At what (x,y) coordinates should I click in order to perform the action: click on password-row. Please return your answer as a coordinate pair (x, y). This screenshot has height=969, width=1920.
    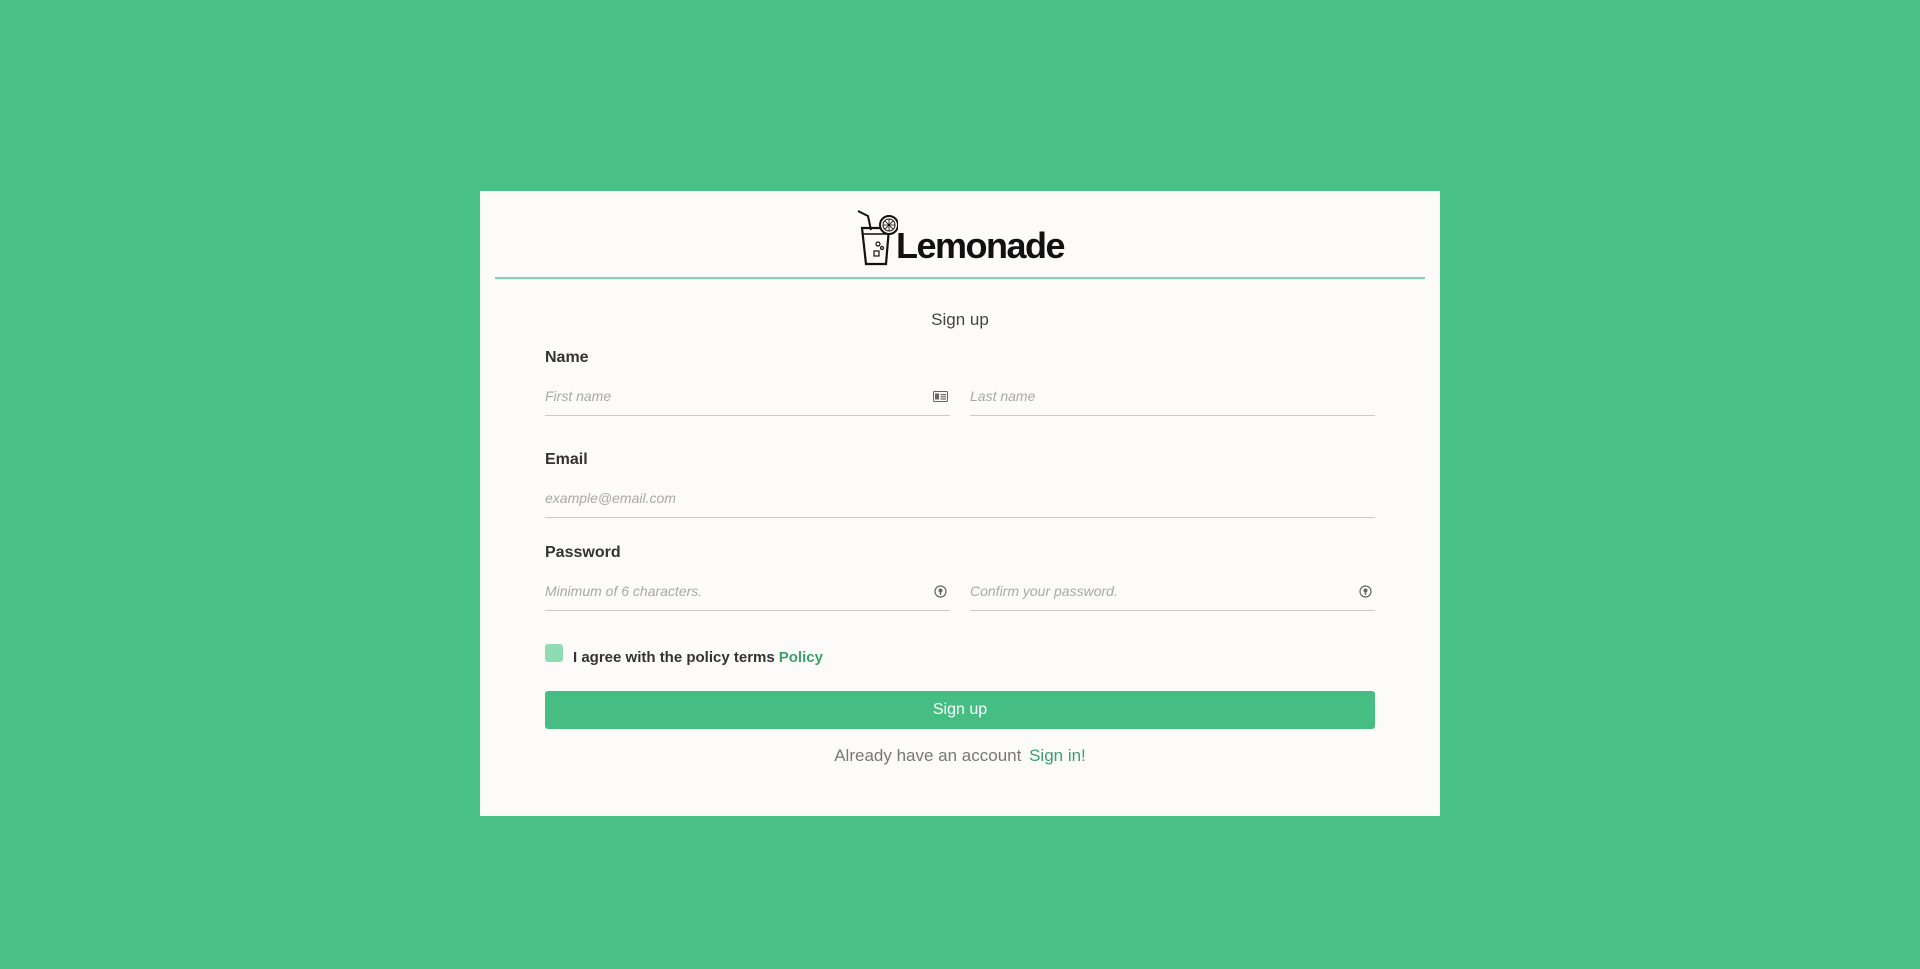
    Looking at the image, I should click on (960, 586).